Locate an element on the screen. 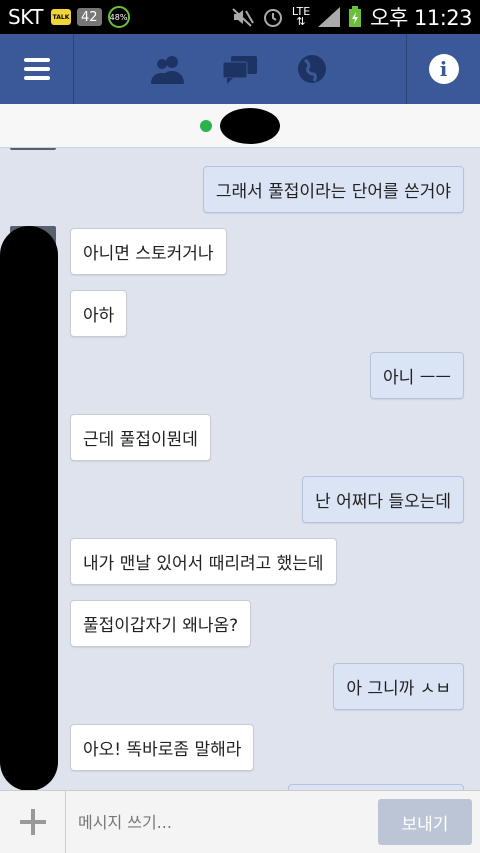  message-bubble-sent: 아 그니까 ㅅㅂ is located at coordinates (398, 686).